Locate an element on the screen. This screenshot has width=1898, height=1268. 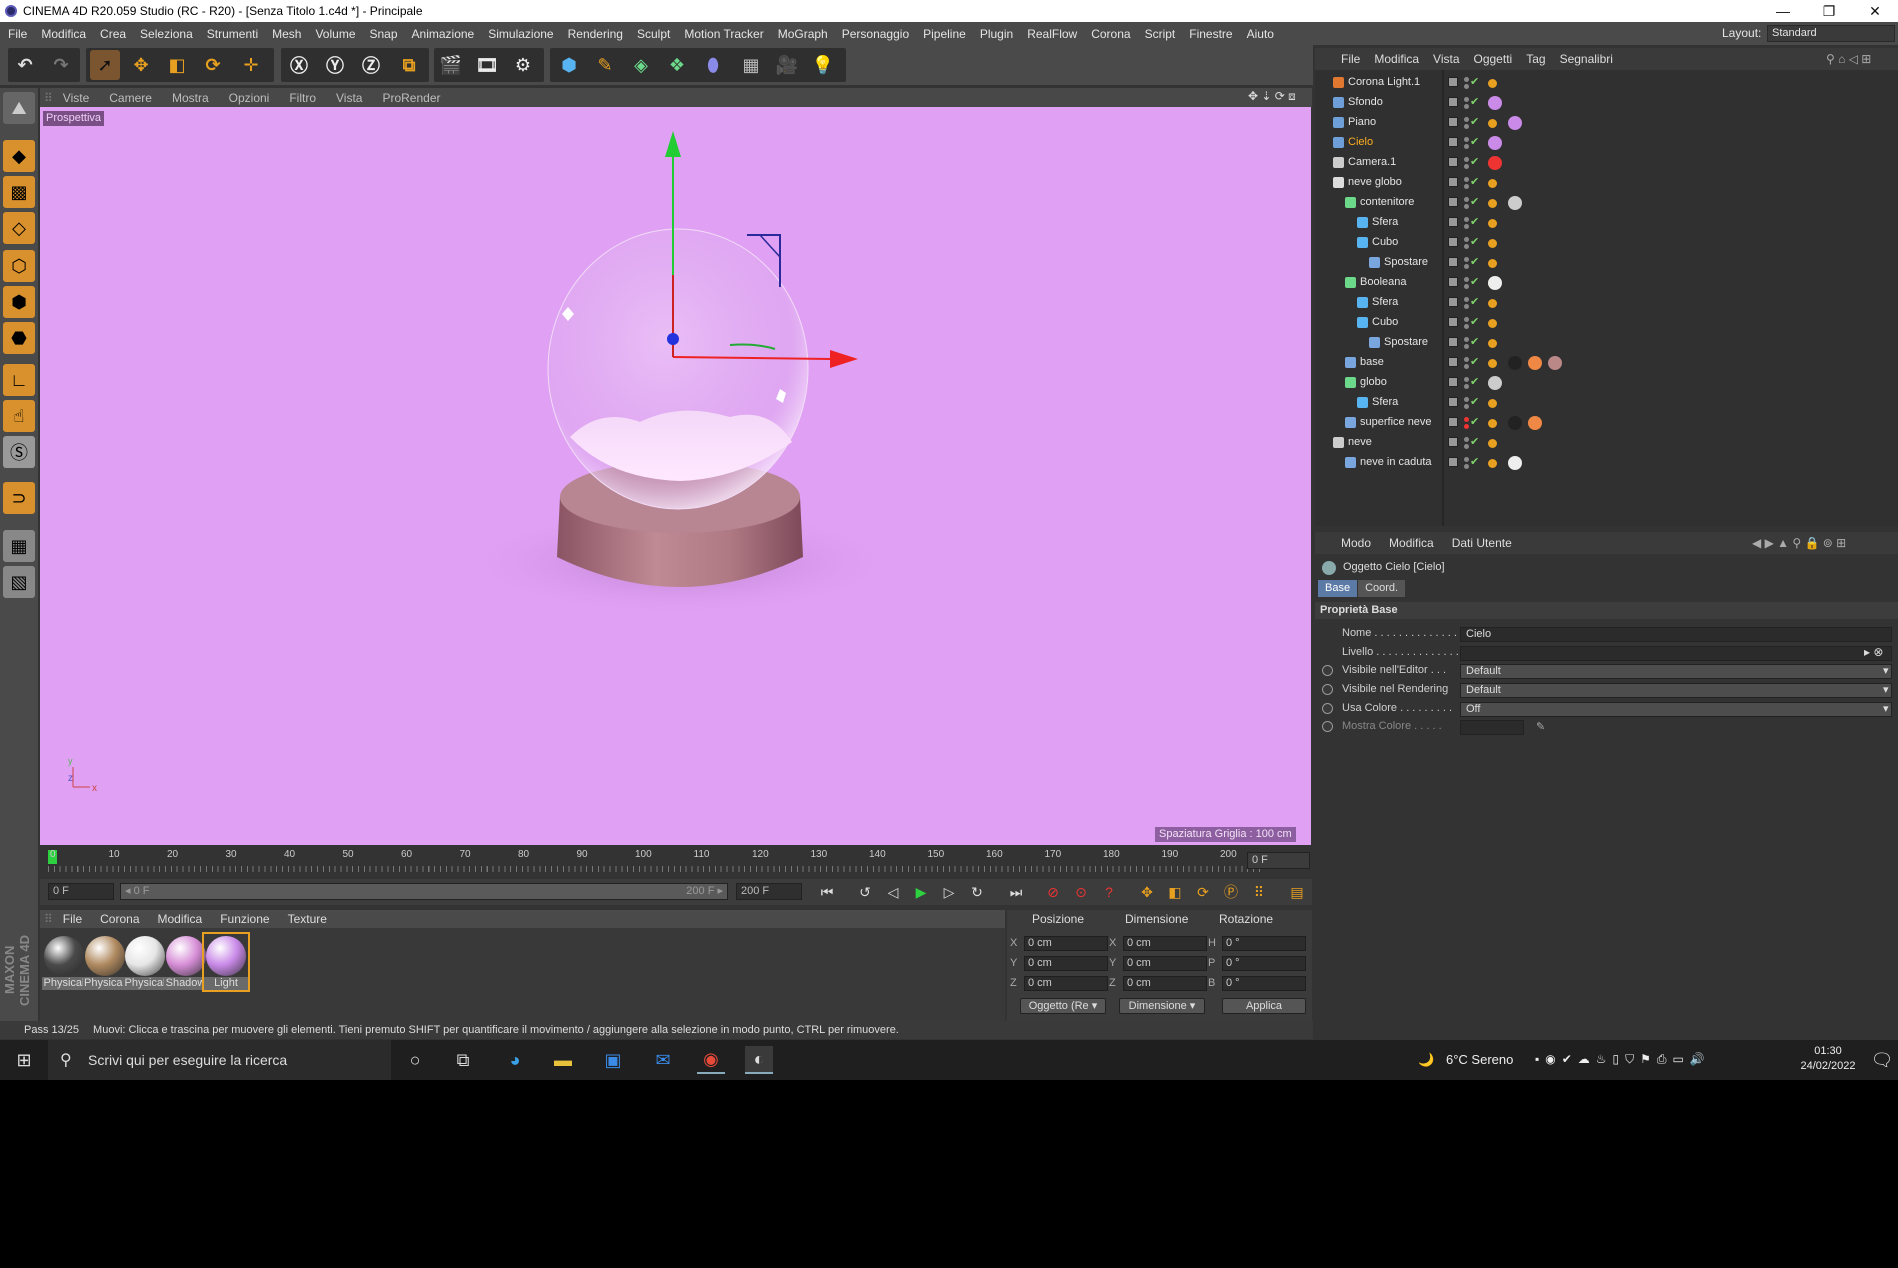
coord-mode-dropdown: Oggetto (Re ▾ is located at coordinates (1063, 1006).